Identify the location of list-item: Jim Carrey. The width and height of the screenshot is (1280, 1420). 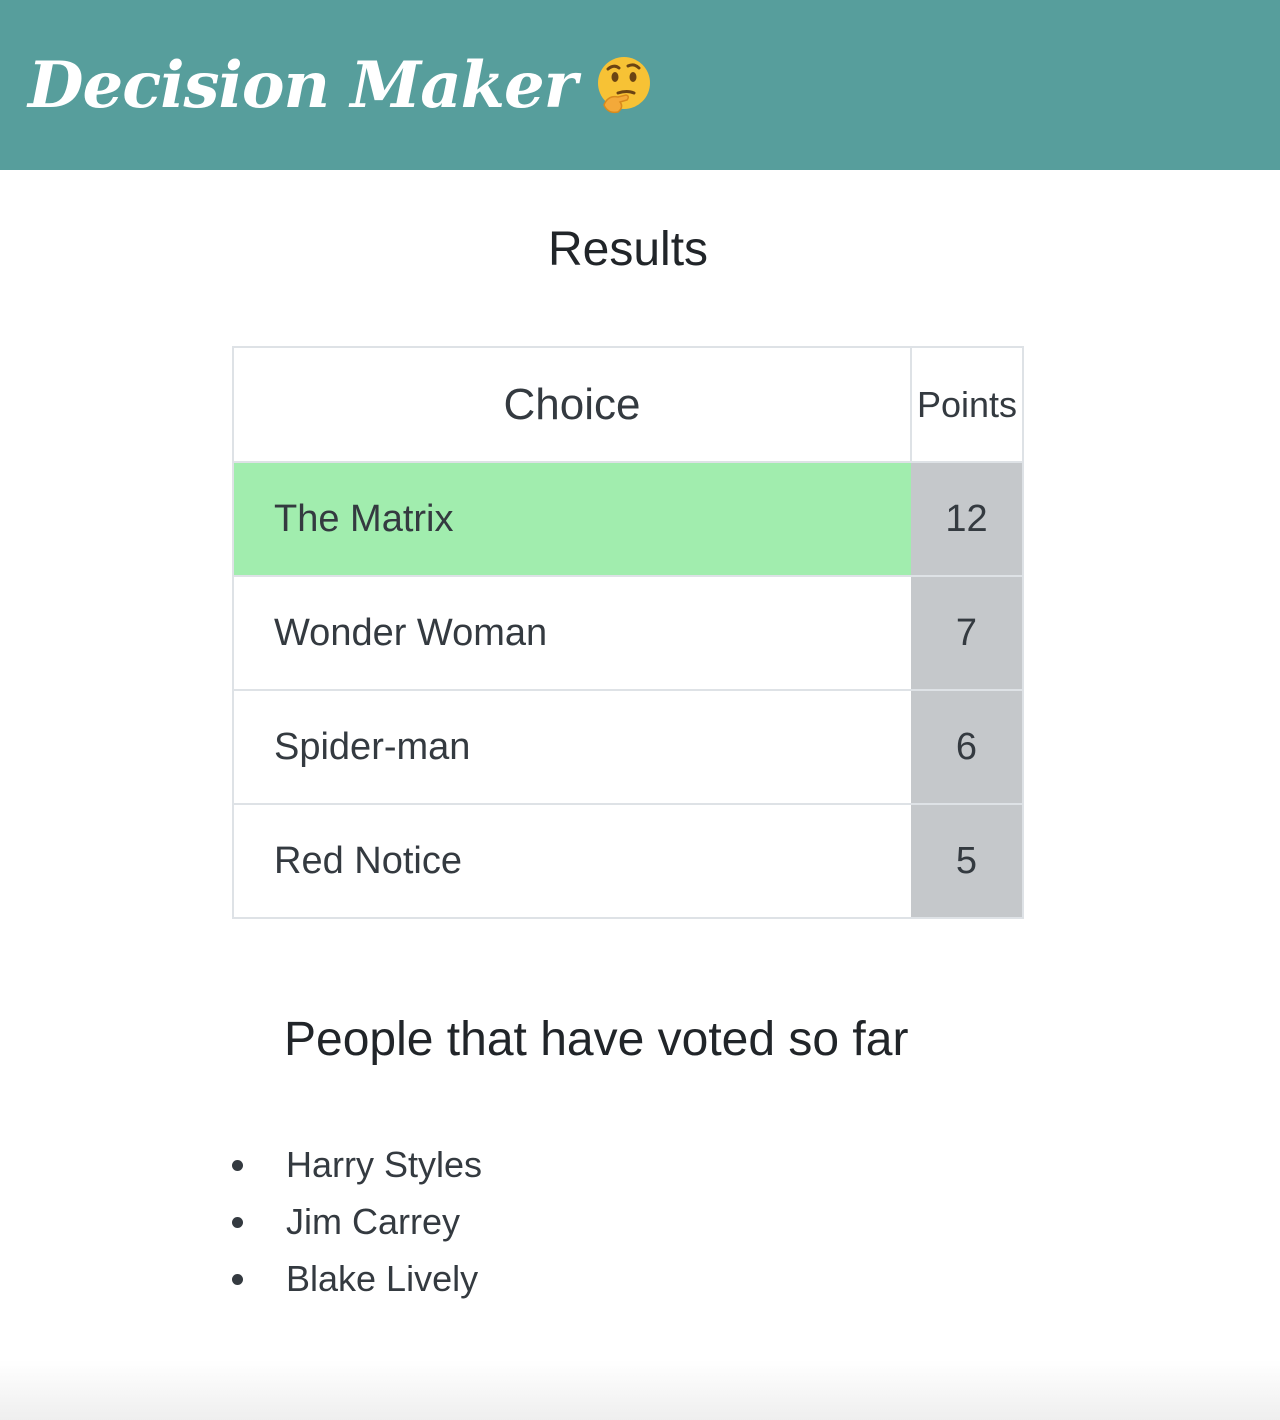
(356, 1221).